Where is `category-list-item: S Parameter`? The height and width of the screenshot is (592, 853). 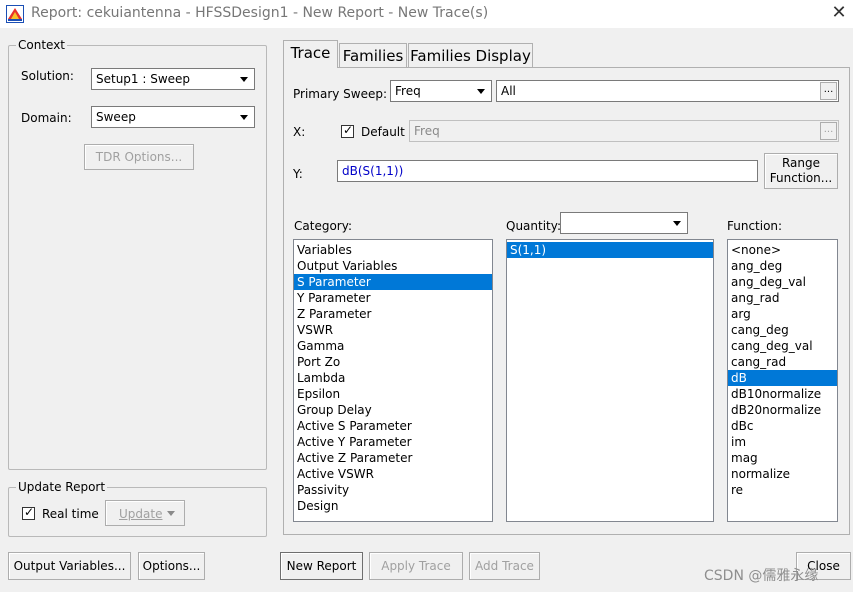 category-list-item: S Parameter is located at coordinates (393, 282).